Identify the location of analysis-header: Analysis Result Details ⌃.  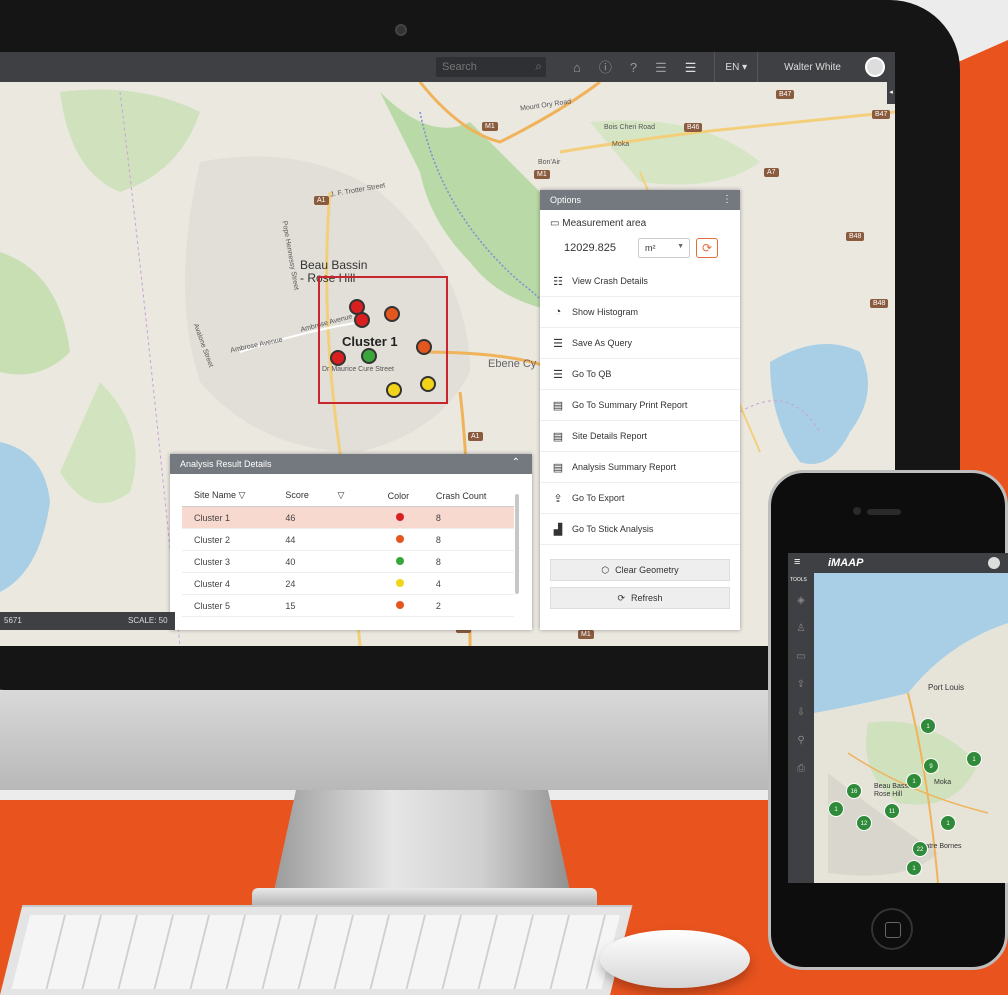
(351, 464).